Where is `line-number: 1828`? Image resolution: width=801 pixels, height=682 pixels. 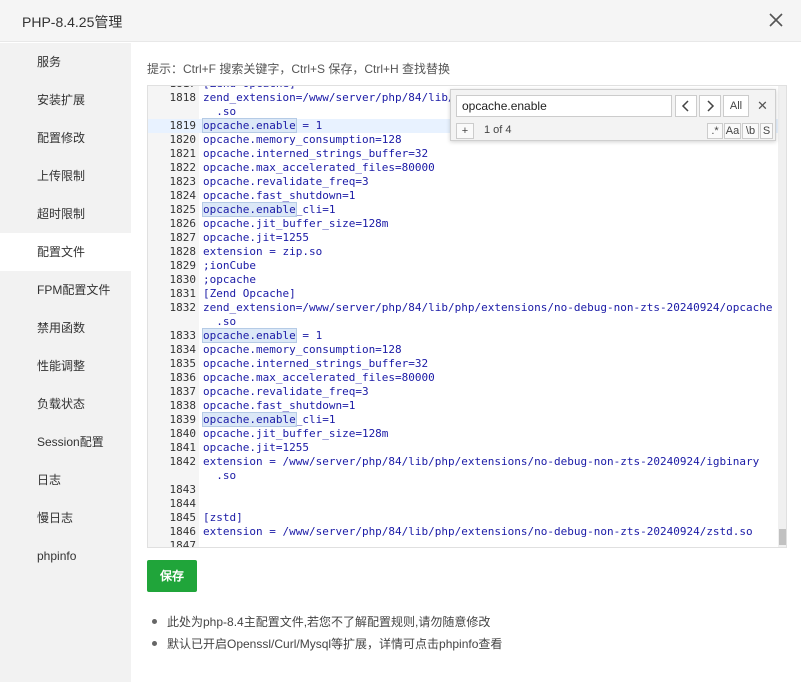 line-number: 1828 is located at coordinates (183, 251).